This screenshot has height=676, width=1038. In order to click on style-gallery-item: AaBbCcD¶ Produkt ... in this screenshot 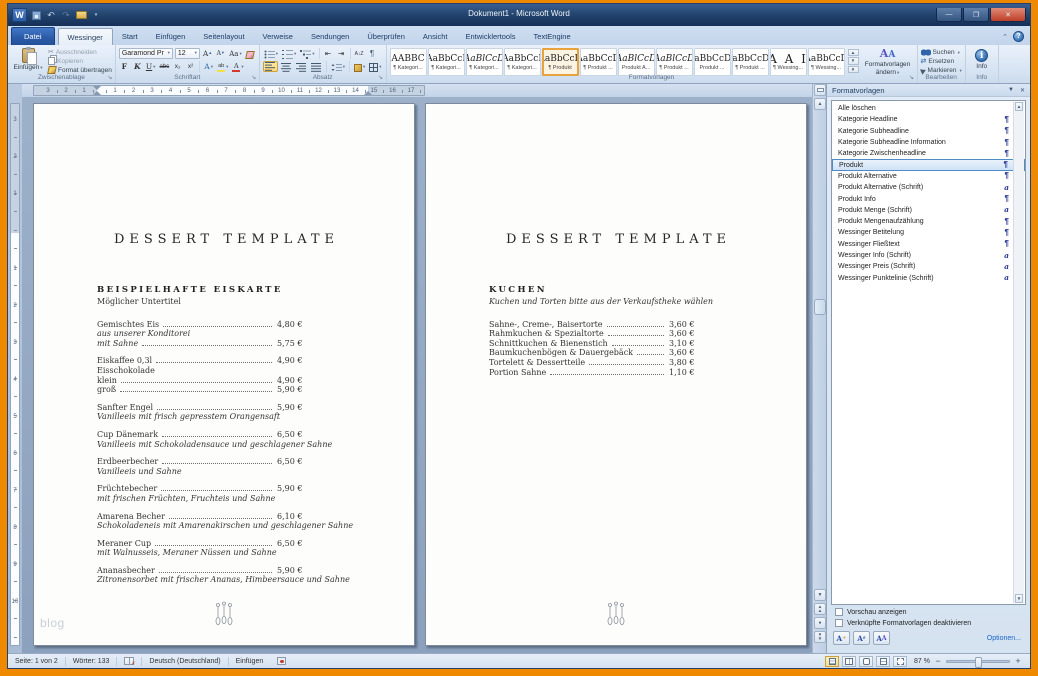, I will do `click(598, 62)`.